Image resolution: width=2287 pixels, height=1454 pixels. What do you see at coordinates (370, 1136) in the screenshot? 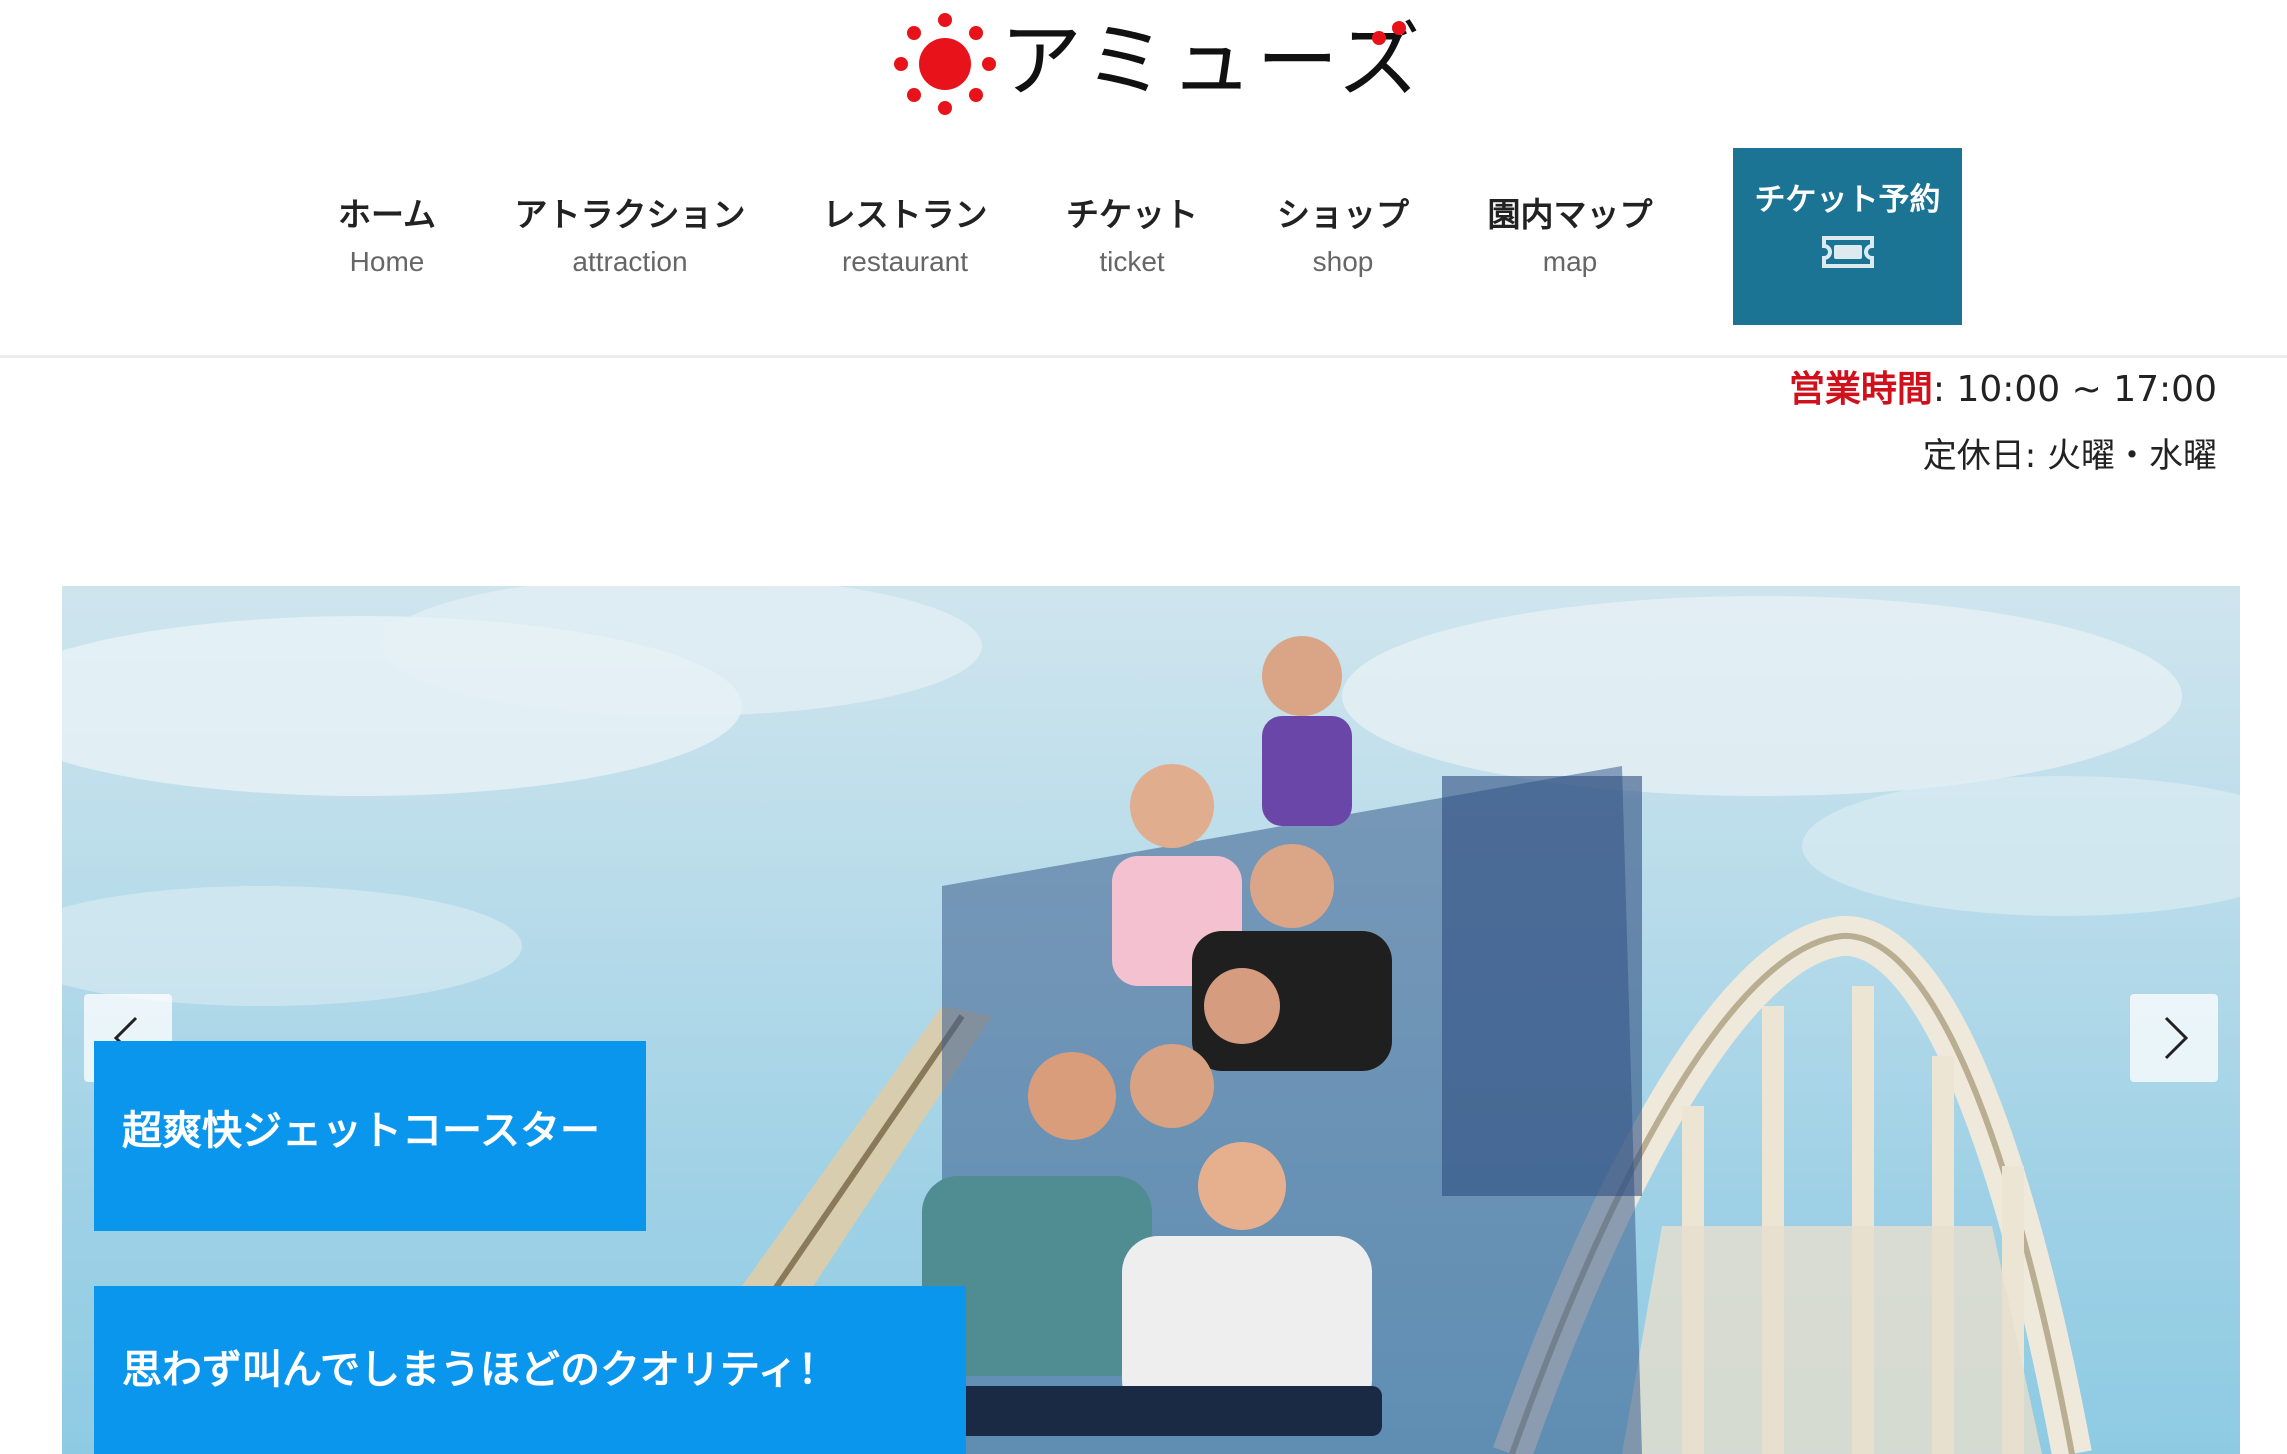
I see `slide-caption-title: 超爽快ジェットコースター` at bounding box center [370, 1136].